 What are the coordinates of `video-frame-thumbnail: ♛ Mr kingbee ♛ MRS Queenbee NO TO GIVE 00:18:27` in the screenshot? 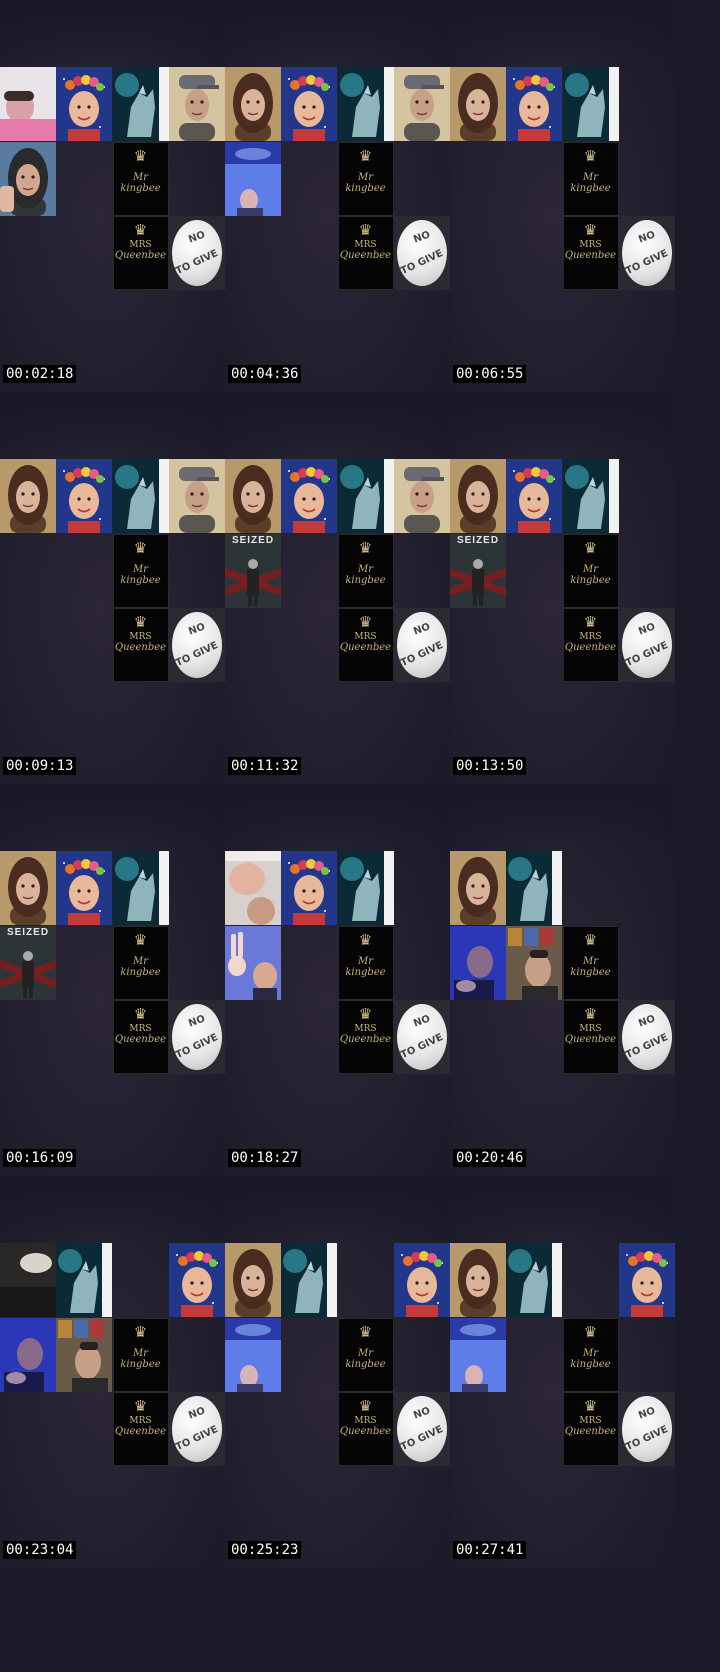 It's located at (337, 980).